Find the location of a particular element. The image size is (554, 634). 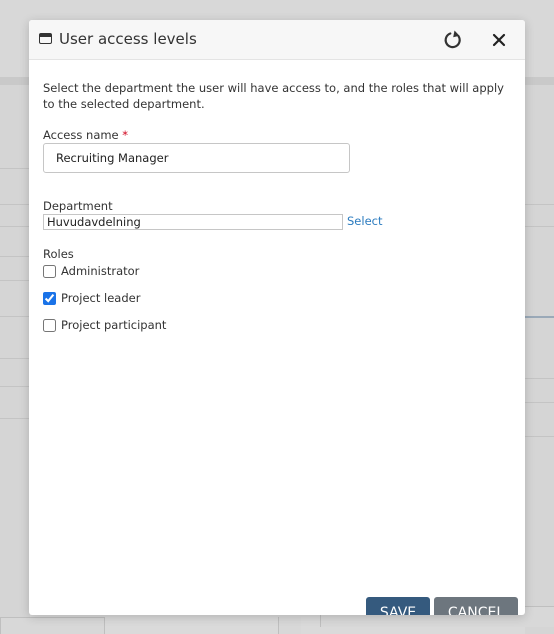

role-administrator-label: Administrator is located at coordinates (100, 271).